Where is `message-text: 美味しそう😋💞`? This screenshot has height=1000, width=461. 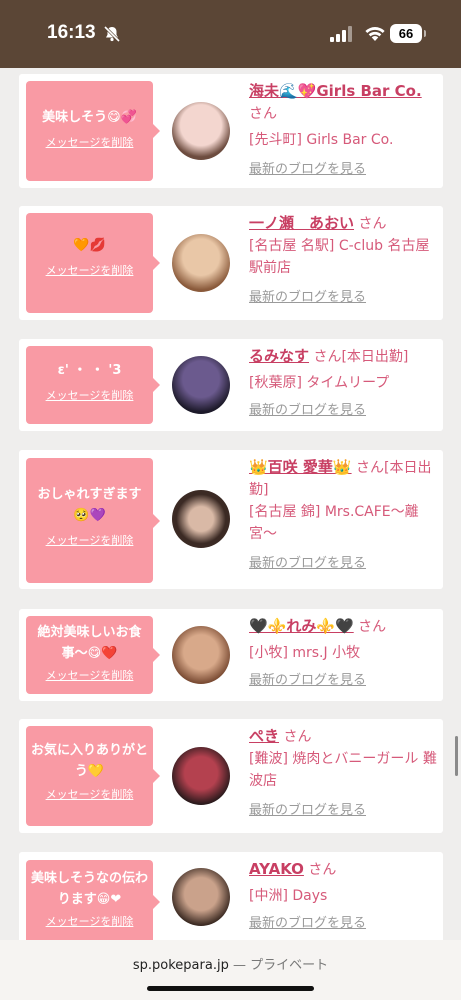 message-text: 美味しそう😋💞 is located at coordinates (89, 117).